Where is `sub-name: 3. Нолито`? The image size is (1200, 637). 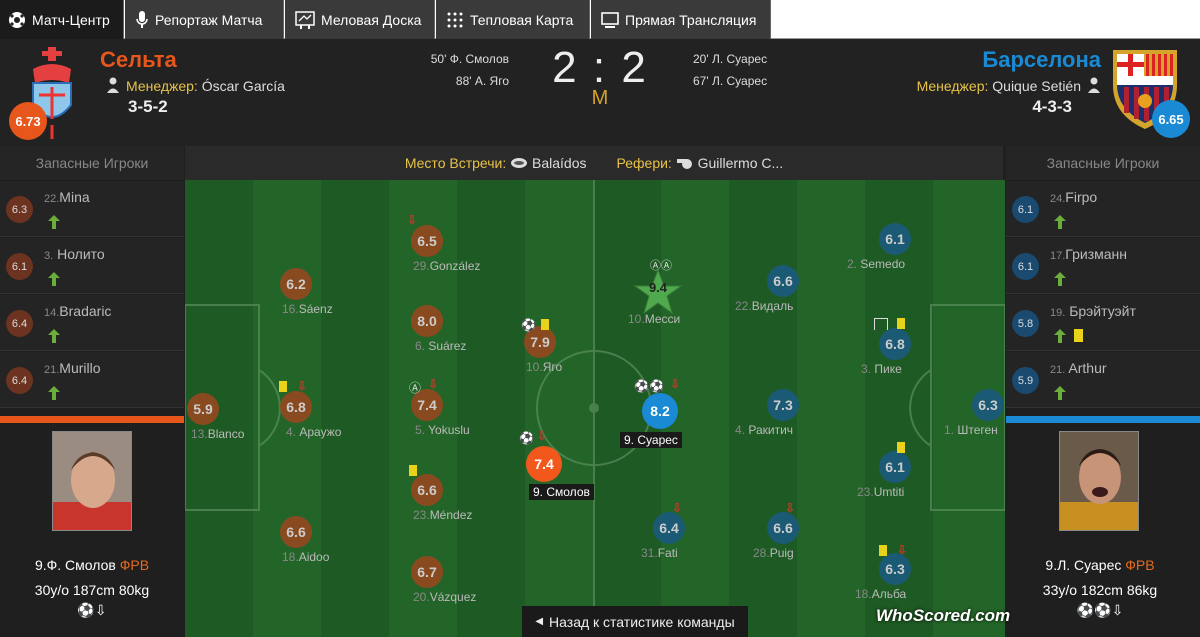 sub-name: 3. Нолито is located at coordinates (74, 254).